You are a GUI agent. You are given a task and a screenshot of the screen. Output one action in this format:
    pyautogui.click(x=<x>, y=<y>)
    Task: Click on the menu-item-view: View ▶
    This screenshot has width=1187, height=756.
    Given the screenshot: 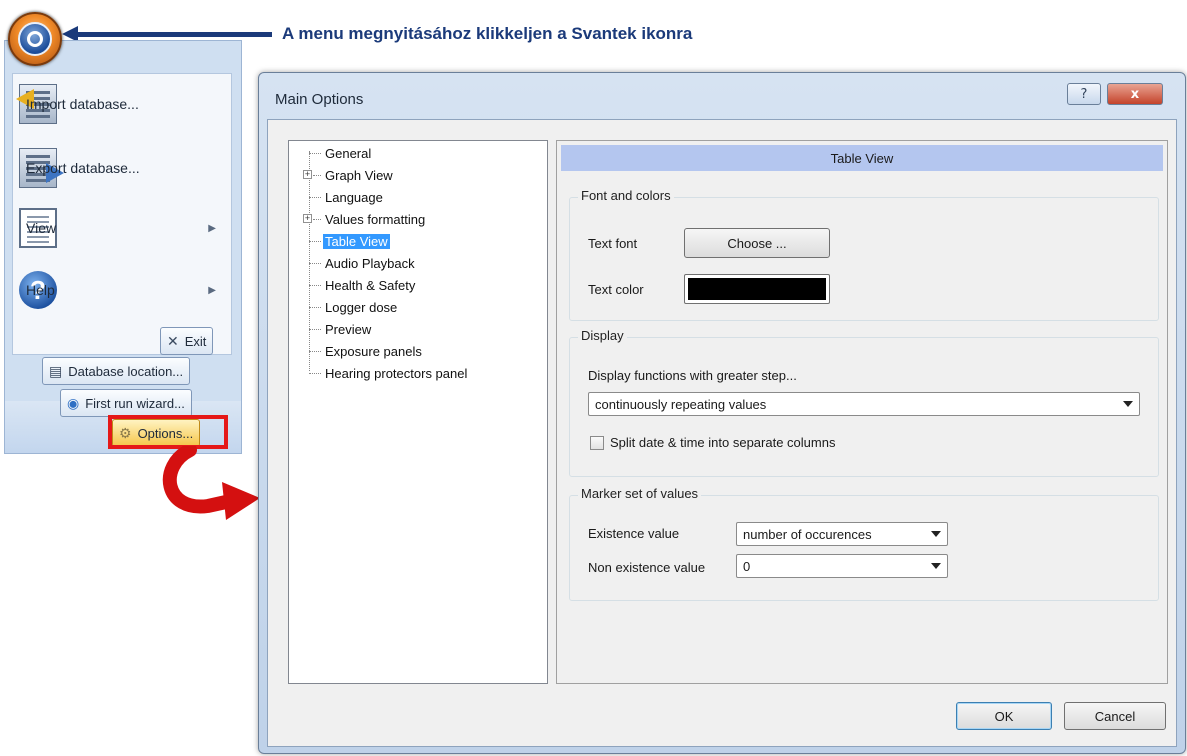 What is the action you would take?
    pyautogui.click(x=121, y=228)
    